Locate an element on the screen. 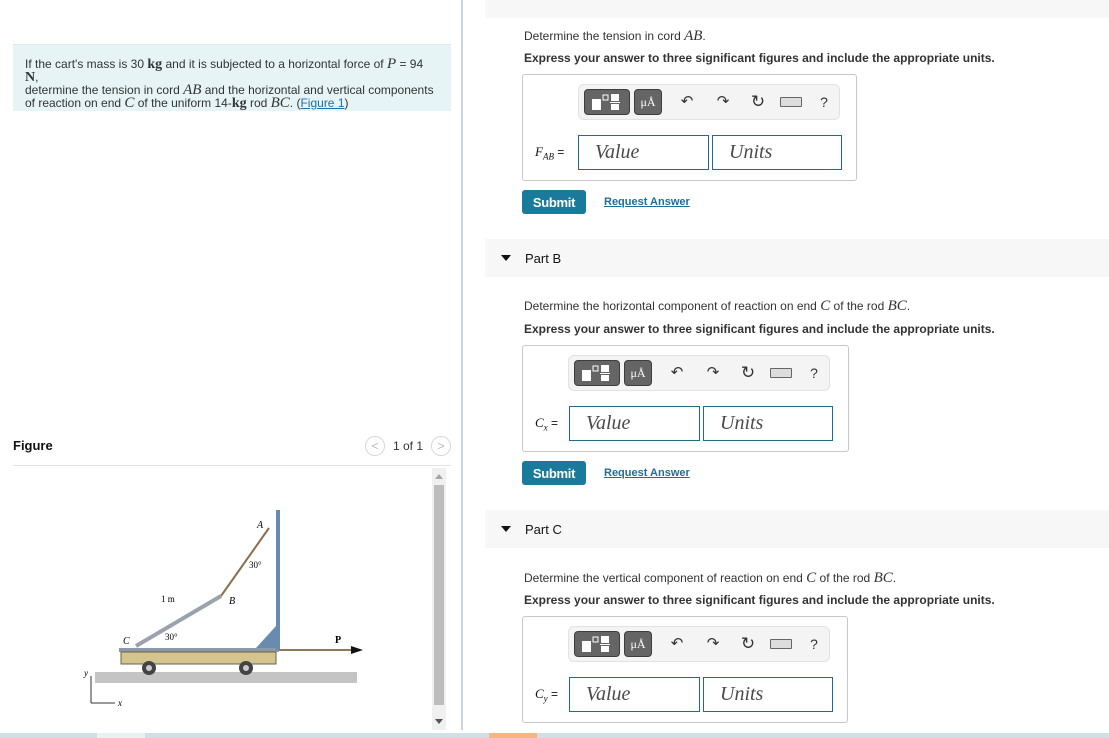 Image resolution: width=1109 pixels, height=738 pixels. label-axis-x: x is located at coordinates (119, 703).